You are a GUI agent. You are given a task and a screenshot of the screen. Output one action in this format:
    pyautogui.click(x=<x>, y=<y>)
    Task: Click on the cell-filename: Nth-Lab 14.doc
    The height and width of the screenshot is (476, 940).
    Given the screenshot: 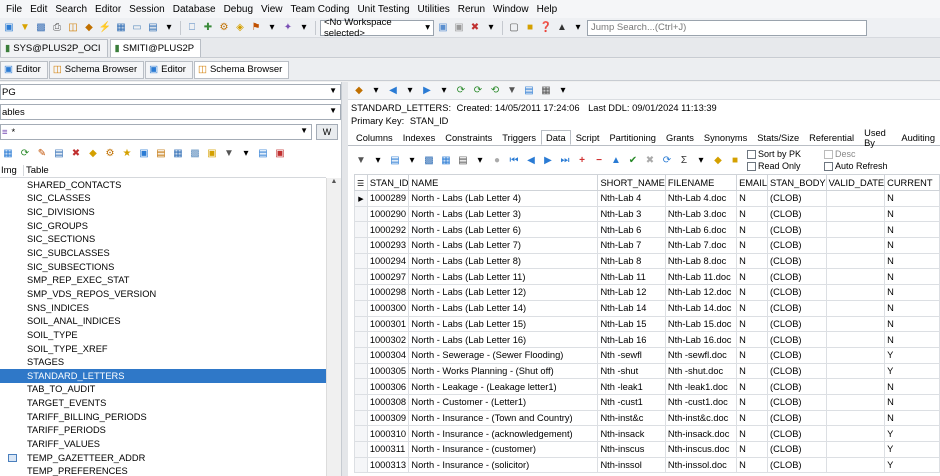 What is the action you would take?
    pyautogui.click(x=701, y=308)
    